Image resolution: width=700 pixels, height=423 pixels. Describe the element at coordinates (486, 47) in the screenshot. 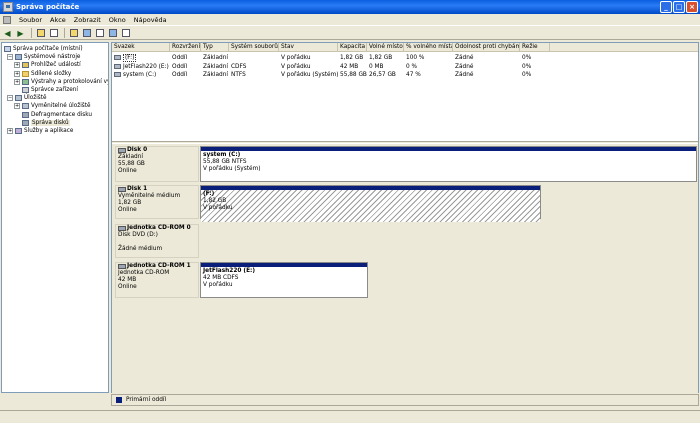

I see `column-header: Odolnost proti chybám` at that location.